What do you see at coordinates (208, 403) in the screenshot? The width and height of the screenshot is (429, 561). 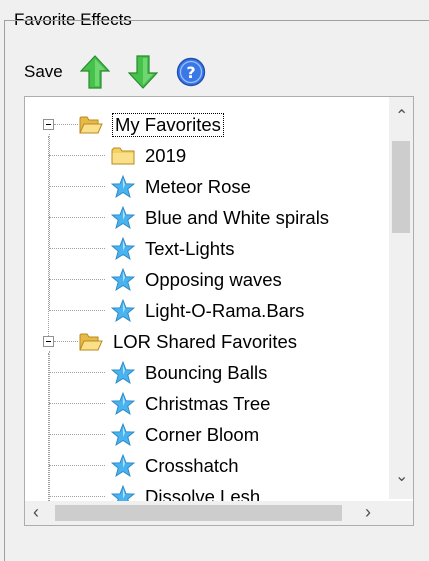 I see `tree-item-label: Christmas Tree` at bounding box center [208, 403].